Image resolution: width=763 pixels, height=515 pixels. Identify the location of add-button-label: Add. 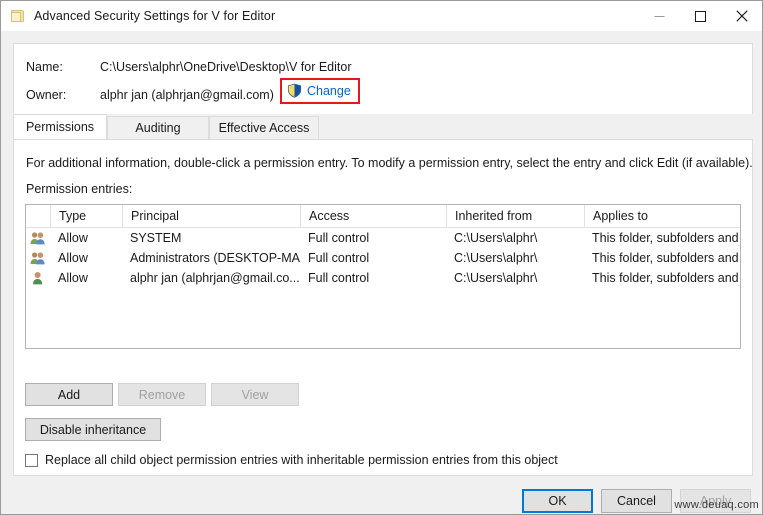
(69, 394).